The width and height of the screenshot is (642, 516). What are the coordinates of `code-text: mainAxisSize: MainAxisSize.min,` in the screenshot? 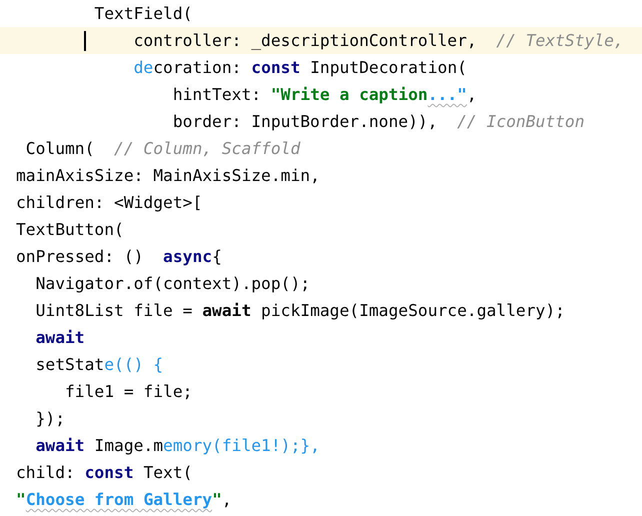 It's located at (168, 175).